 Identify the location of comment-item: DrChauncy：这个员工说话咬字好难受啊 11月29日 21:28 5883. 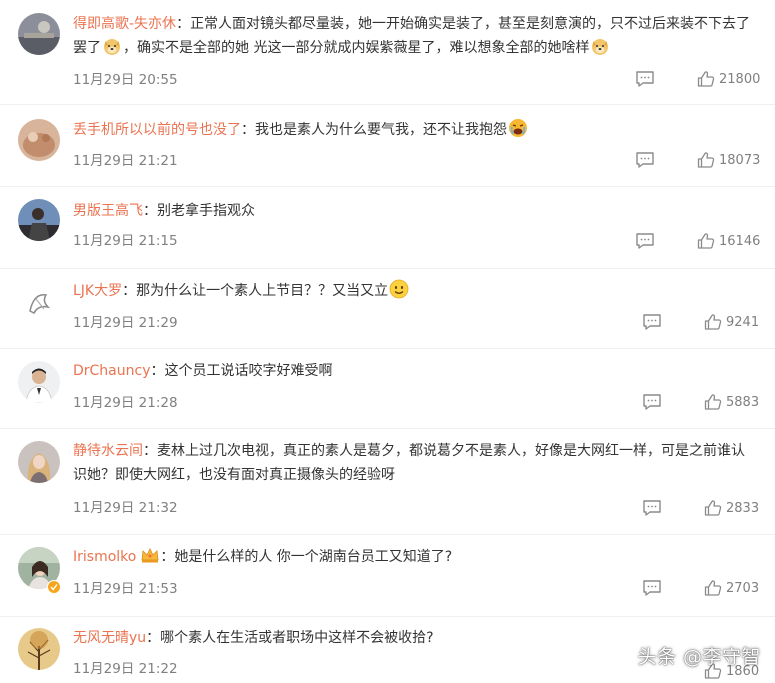
(387, 389).